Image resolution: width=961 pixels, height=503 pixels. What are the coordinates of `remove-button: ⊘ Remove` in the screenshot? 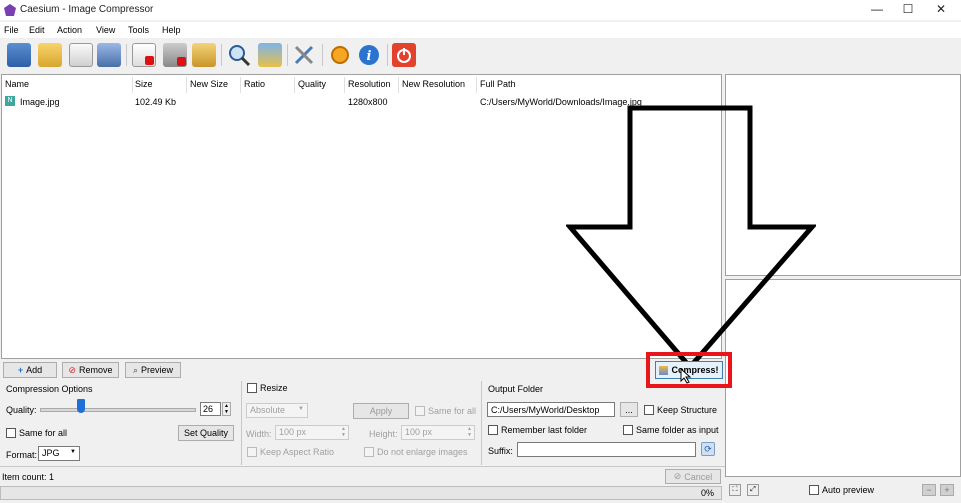 It's located at (90, 370).